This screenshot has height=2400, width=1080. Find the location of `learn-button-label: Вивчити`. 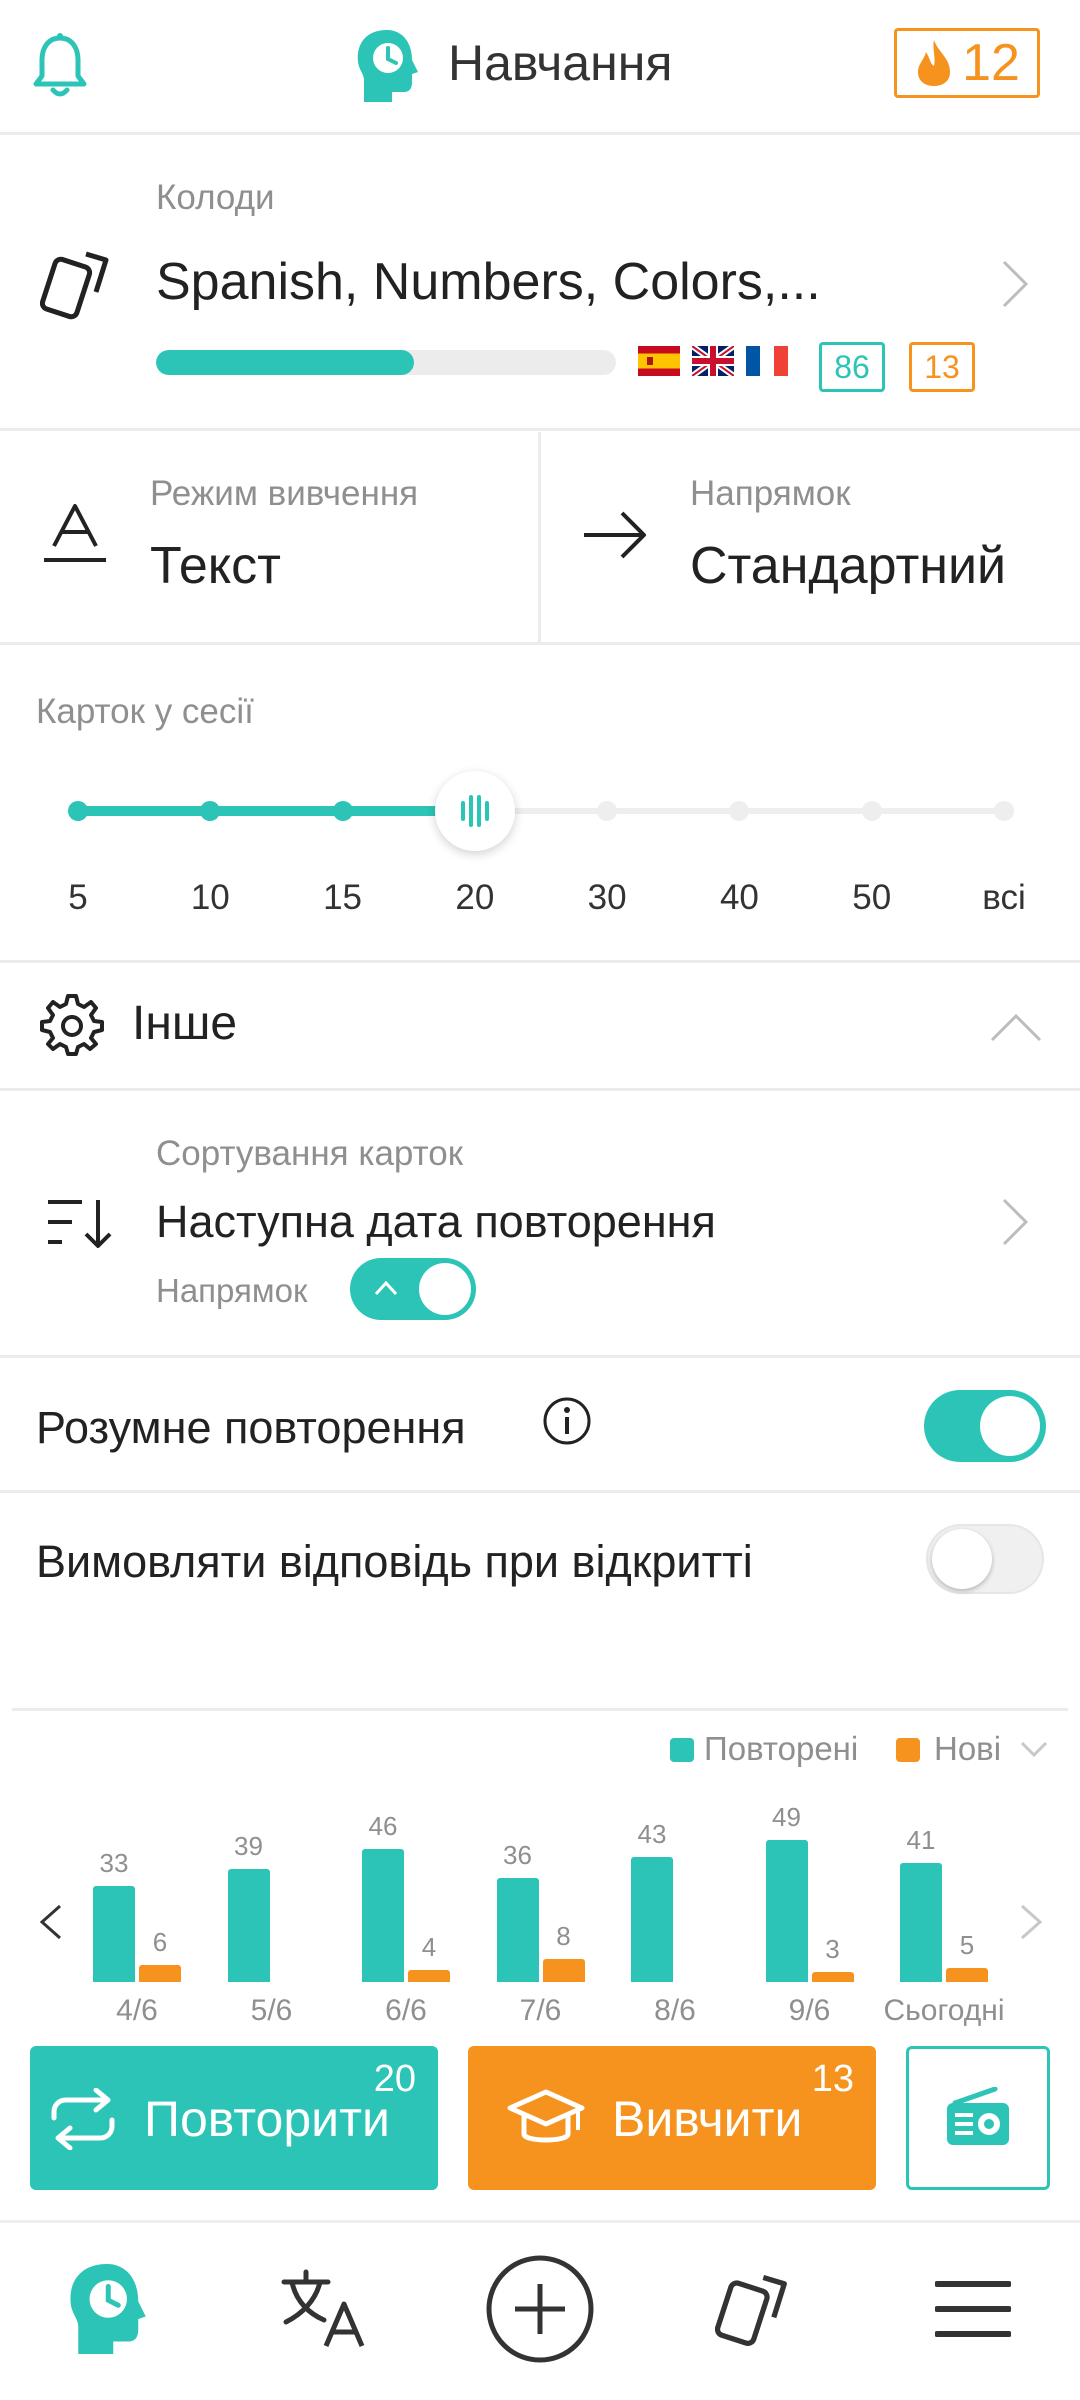

learn-button-label: Вивчити is located at coordinates (707, 2119).